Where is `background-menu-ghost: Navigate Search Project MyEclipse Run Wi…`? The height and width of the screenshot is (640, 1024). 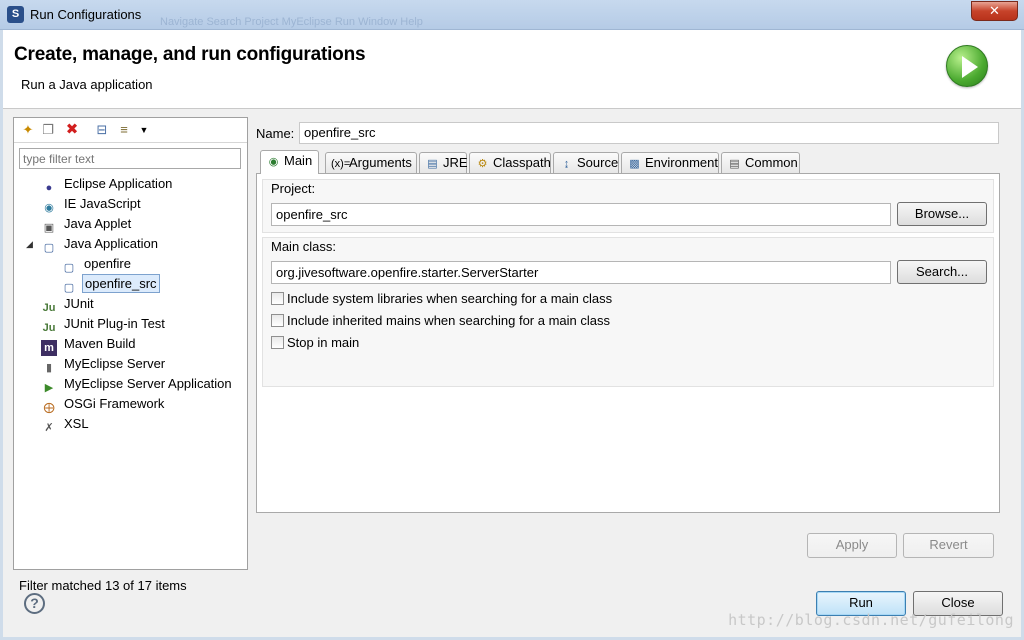
background-menu-ghost: Navigate Search Project MyEclipse Run Wi… is located at coordinates (291, 22).